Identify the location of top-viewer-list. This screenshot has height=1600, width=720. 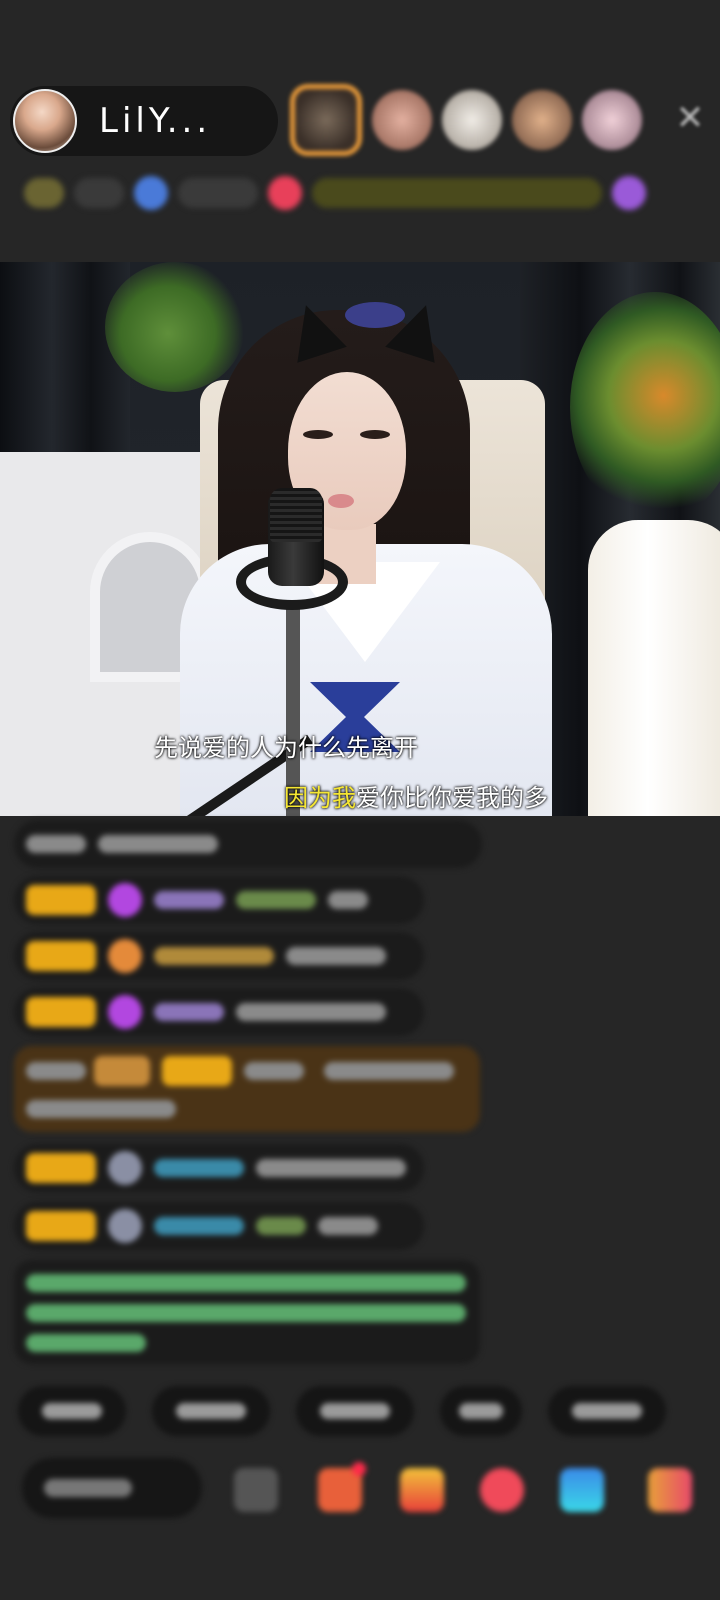
(466, 120).